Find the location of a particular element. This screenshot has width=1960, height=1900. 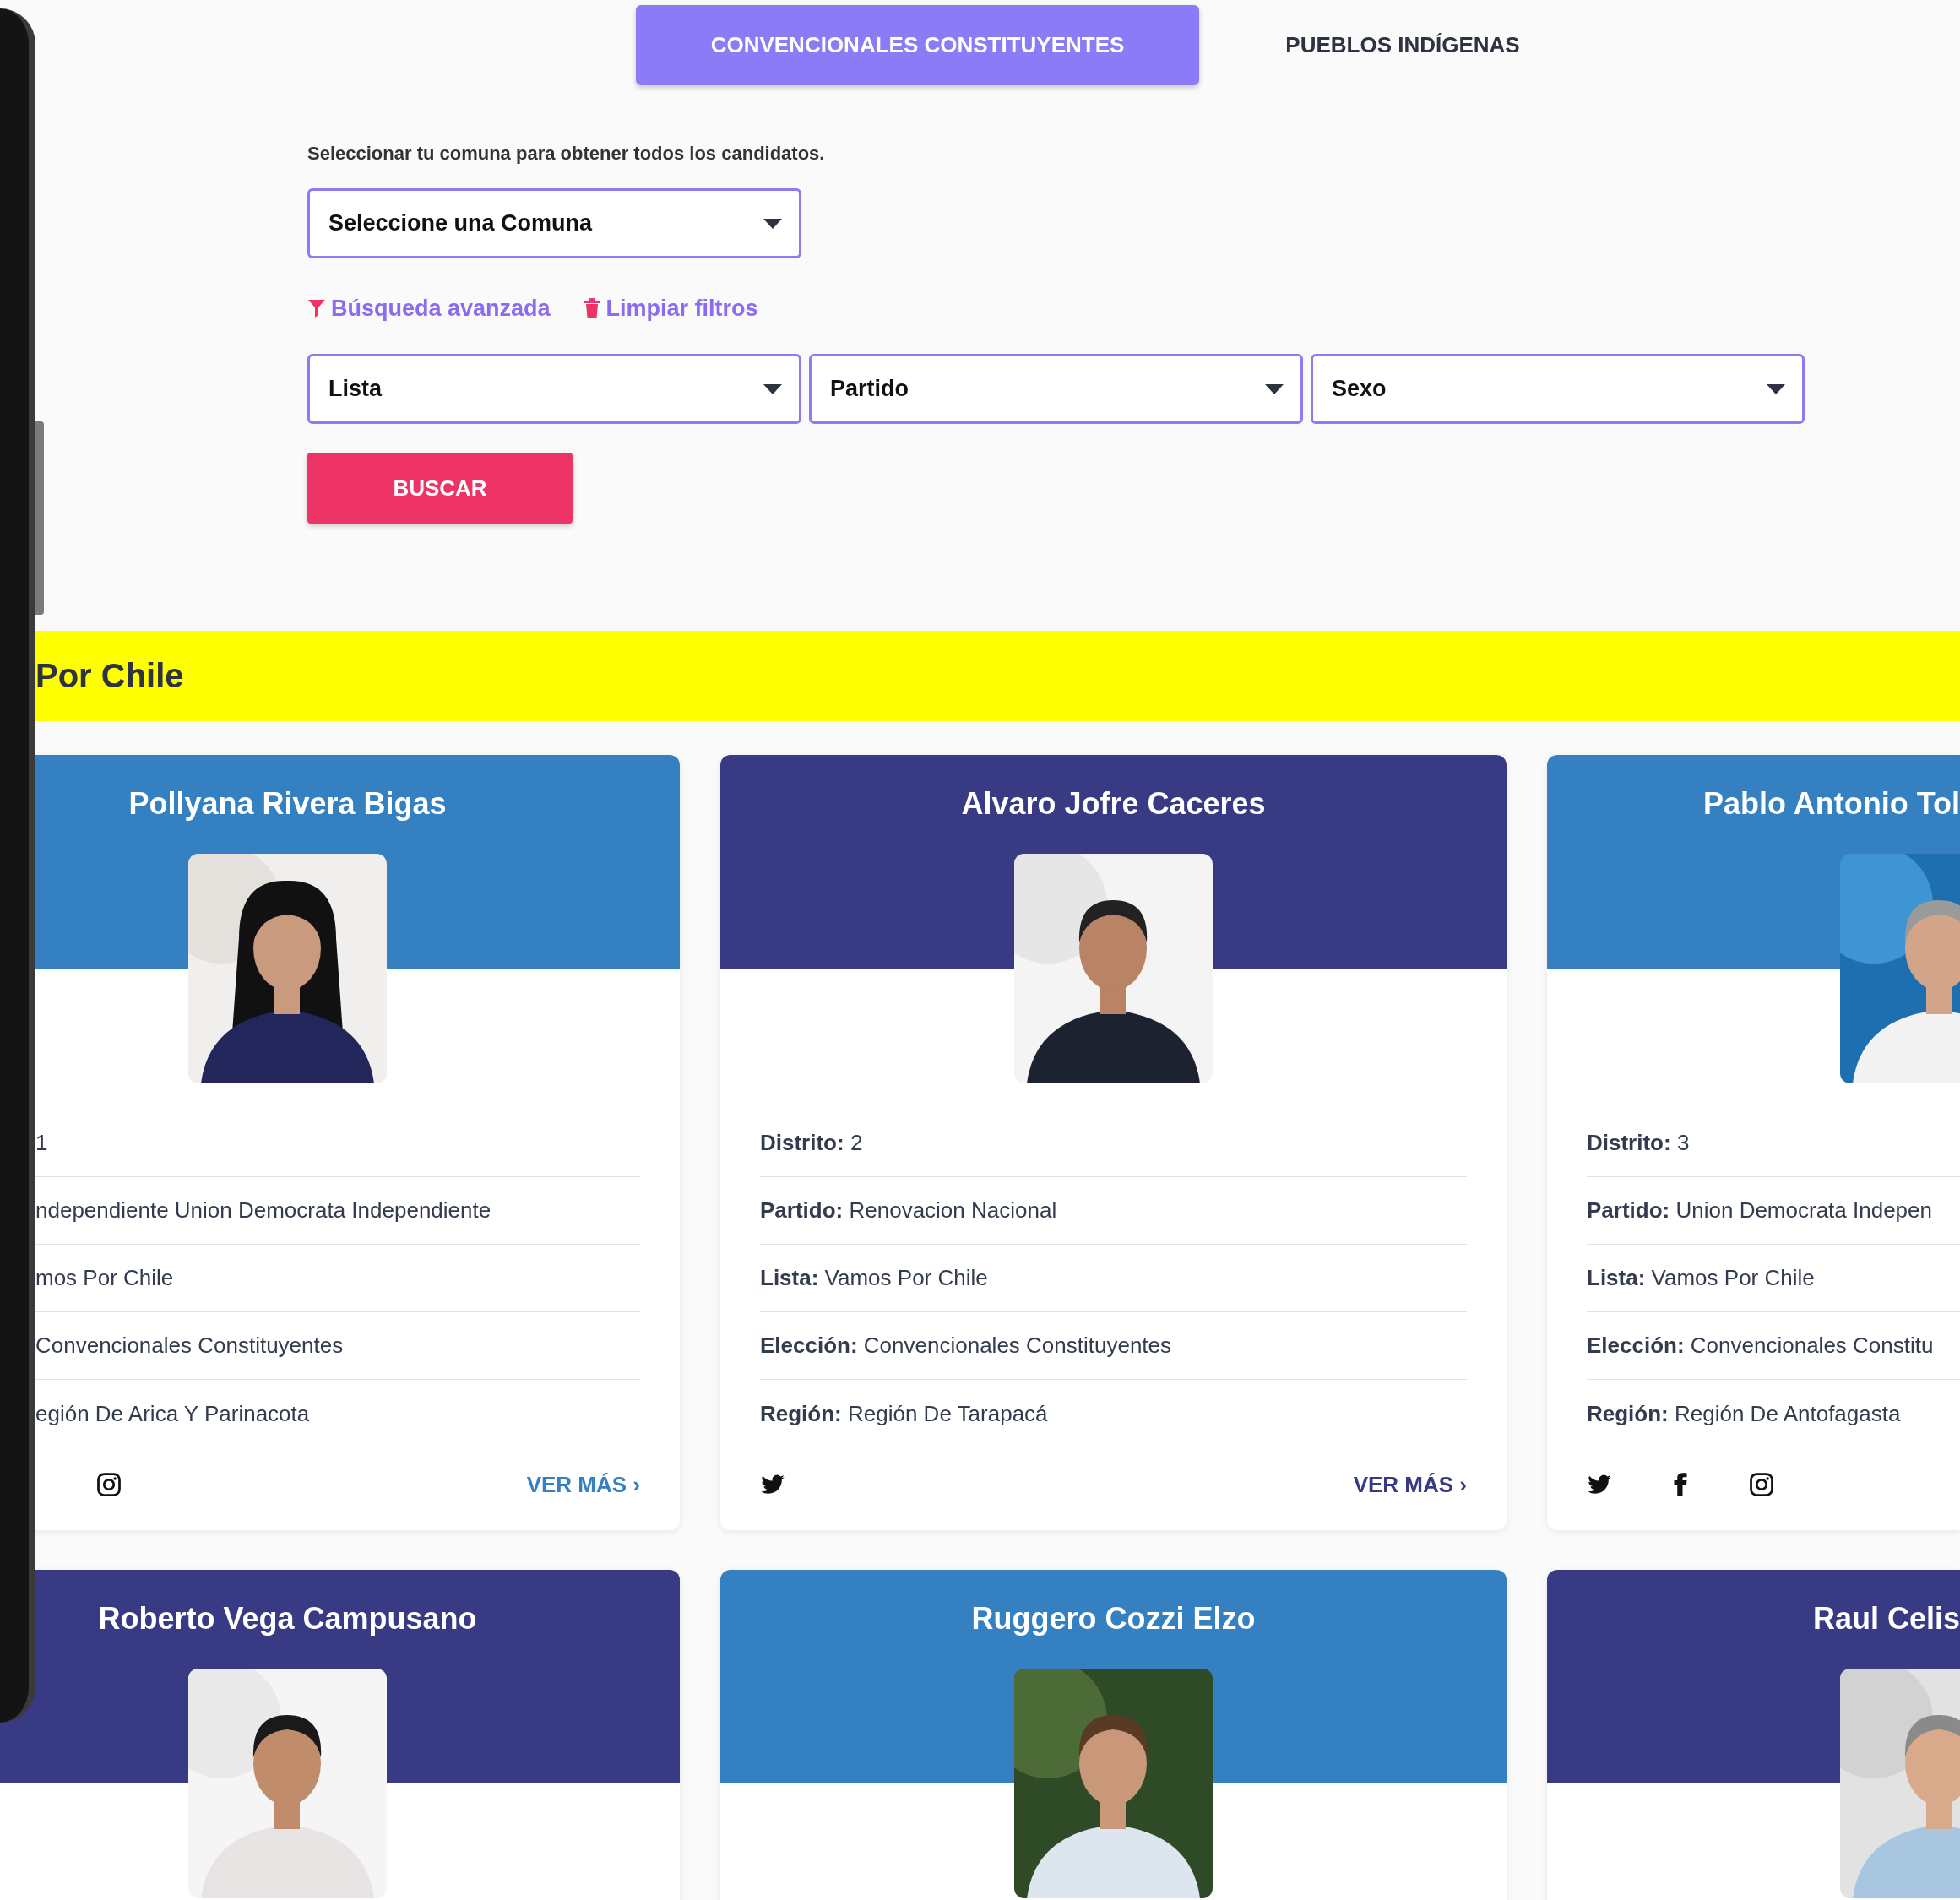

advanced-search-link: Búsqueda avanzada is located at coordinates (429, 308).